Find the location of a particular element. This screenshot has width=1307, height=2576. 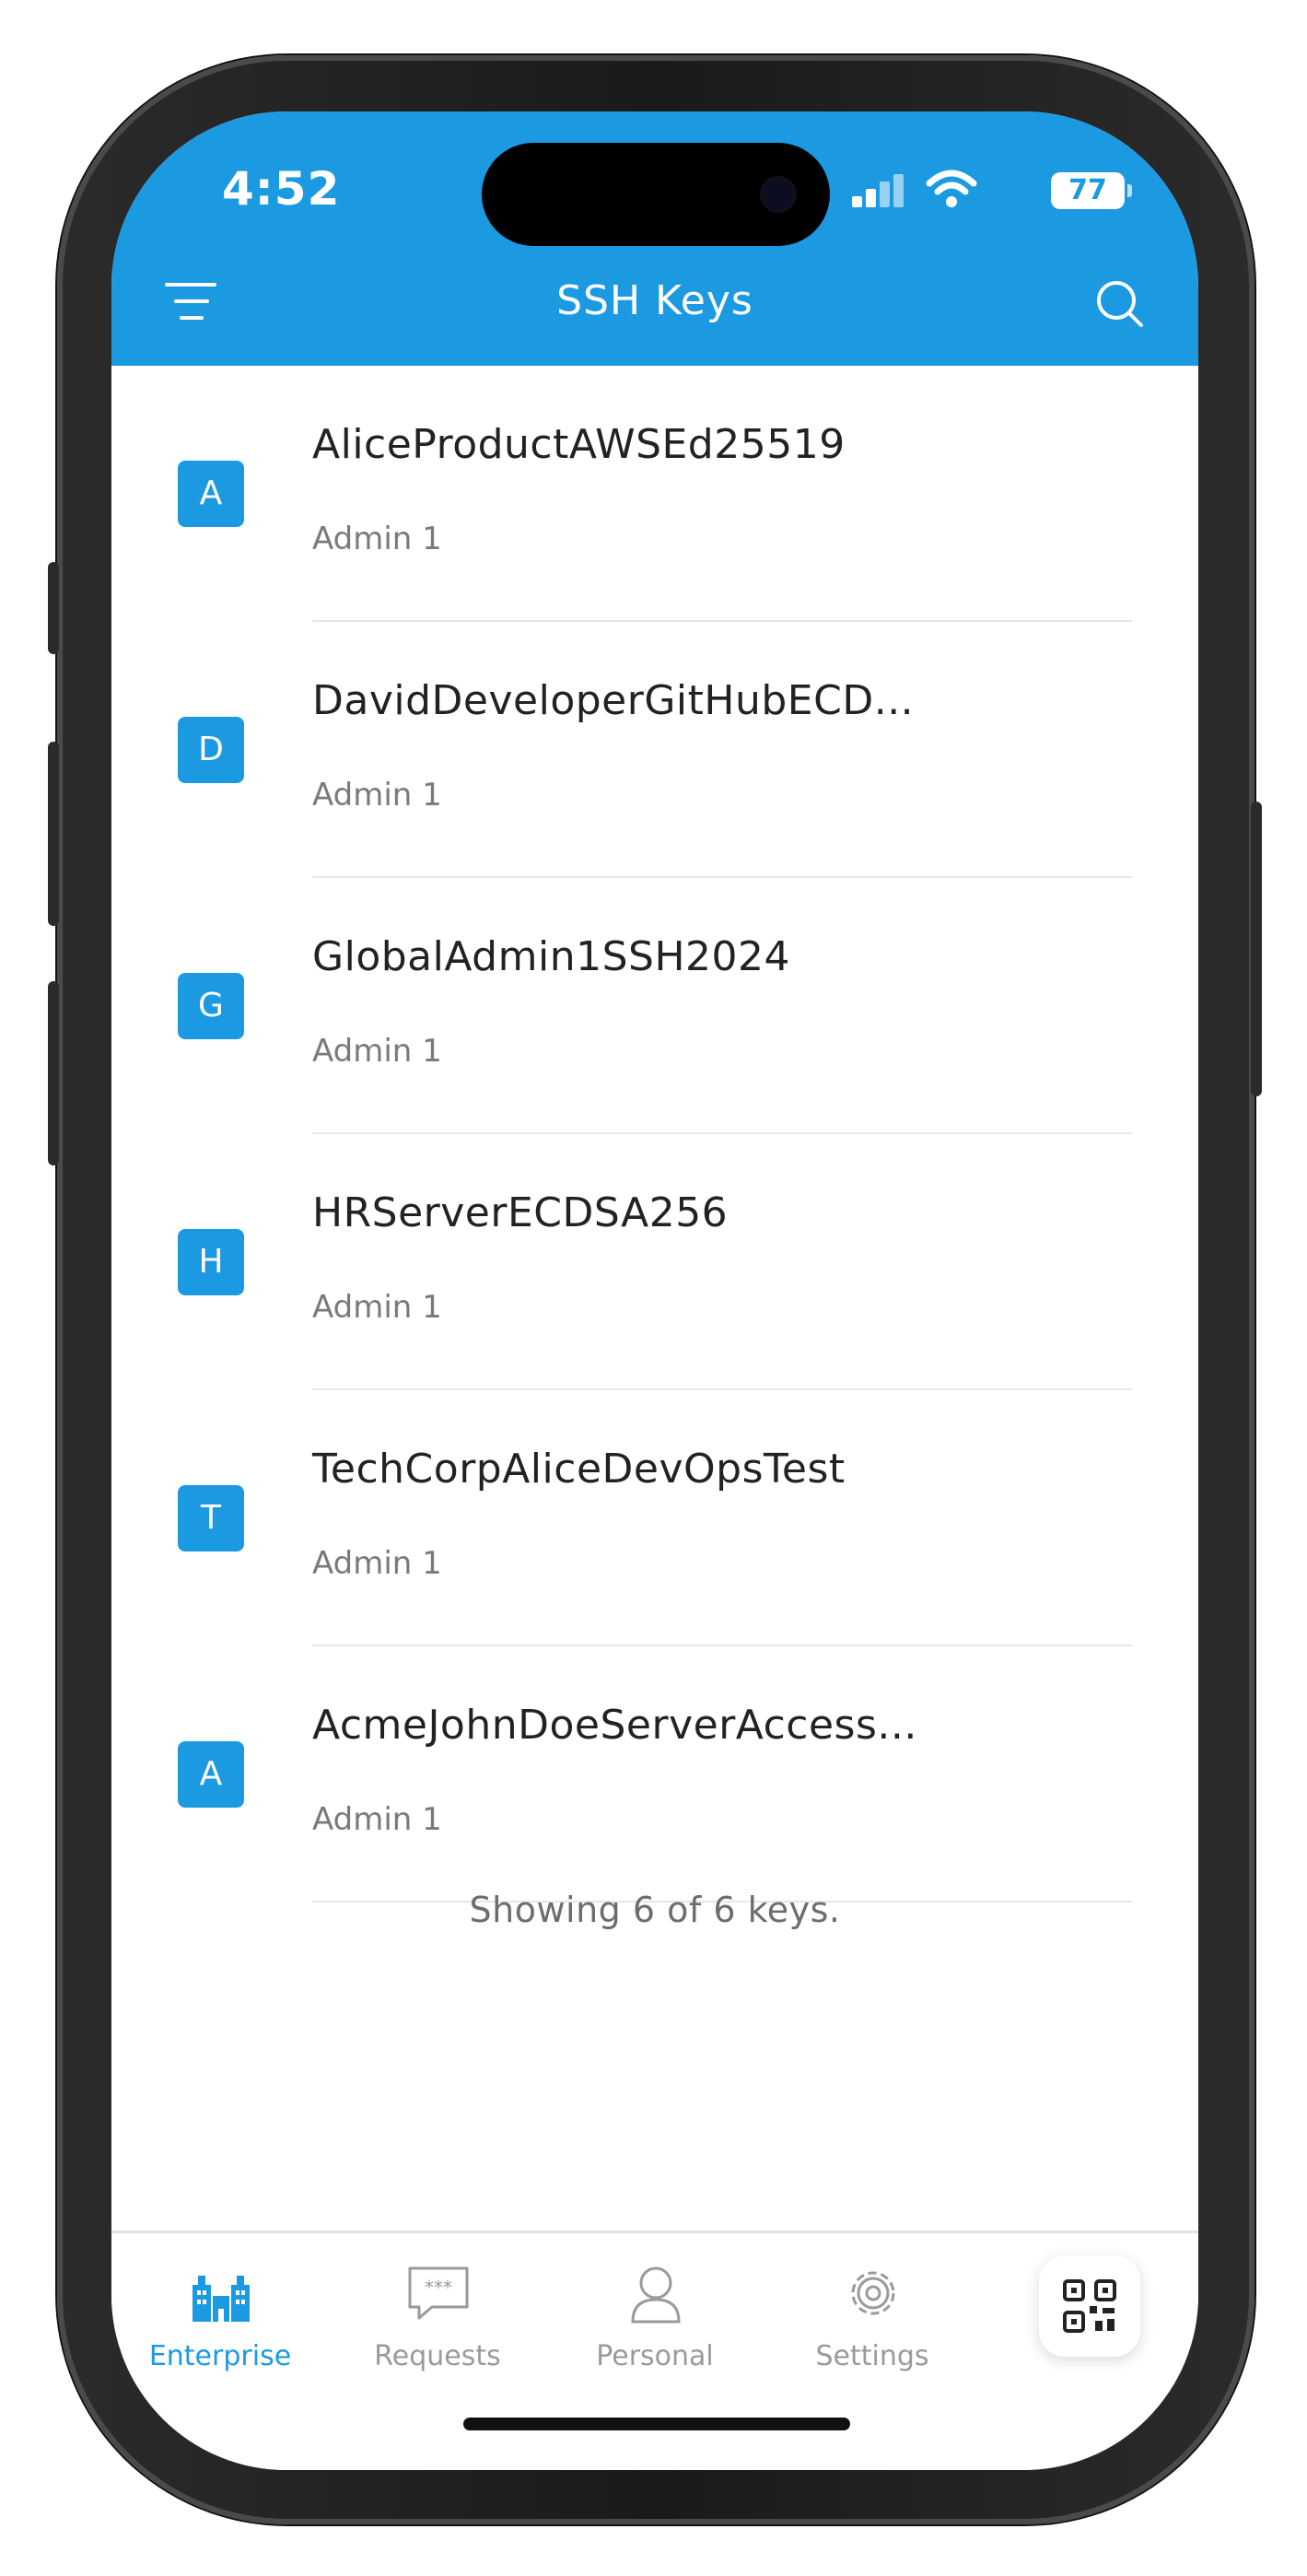

key-list-item: H HRServerECDSA256 Admin 1 is located at coordinates (654, 1262).